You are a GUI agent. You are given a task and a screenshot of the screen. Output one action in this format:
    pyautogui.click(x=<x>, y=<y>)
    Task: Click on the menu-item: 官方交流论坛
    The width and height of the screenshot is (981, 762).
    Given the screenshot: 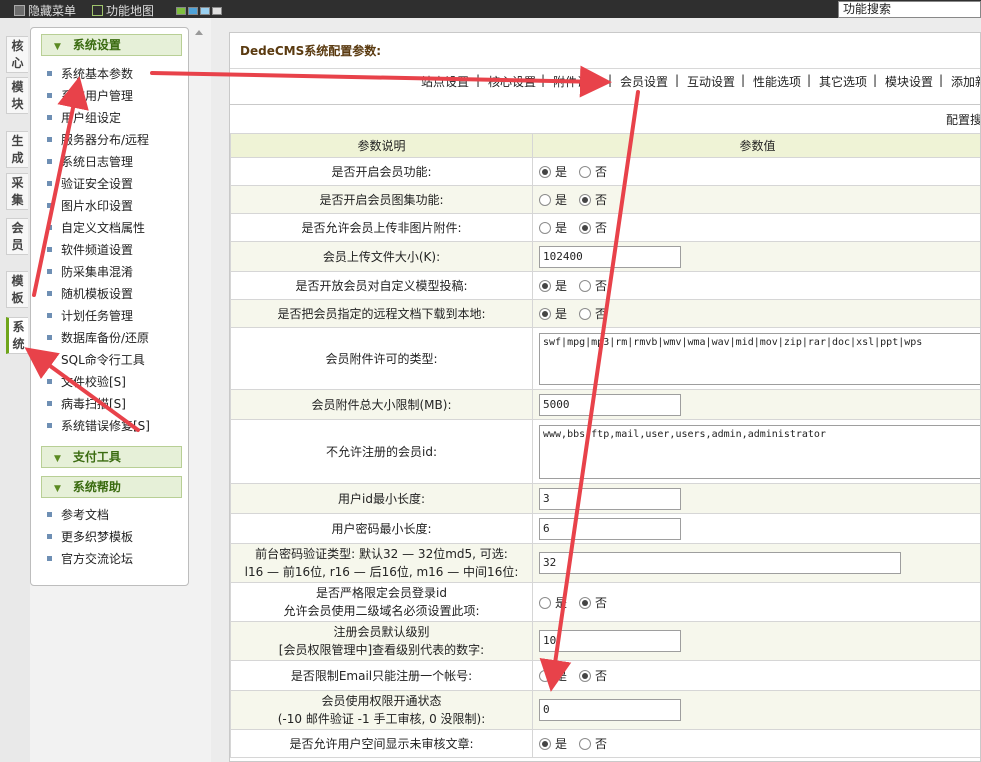 What is the action you would take?
    pyautogui.click(x=90, y=558)
    